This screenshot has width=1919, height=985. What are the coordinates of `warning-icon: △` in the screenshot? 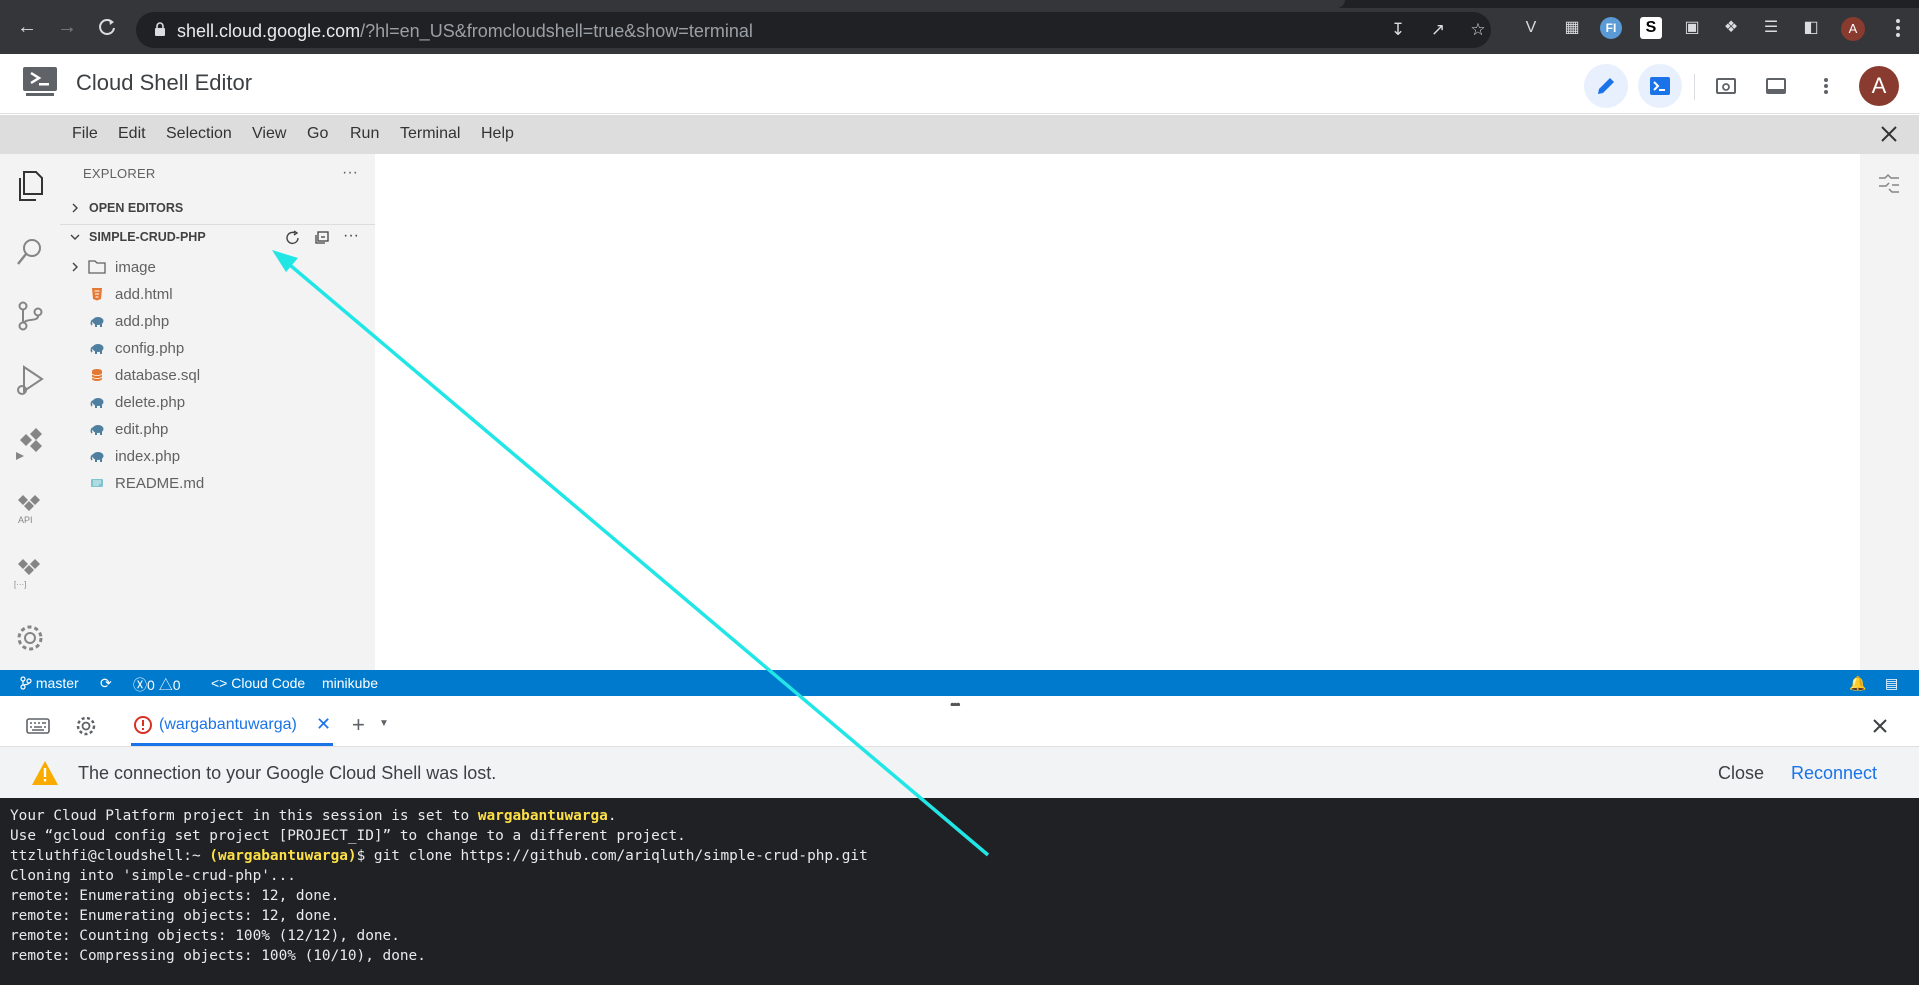 It's located at (165, 685).